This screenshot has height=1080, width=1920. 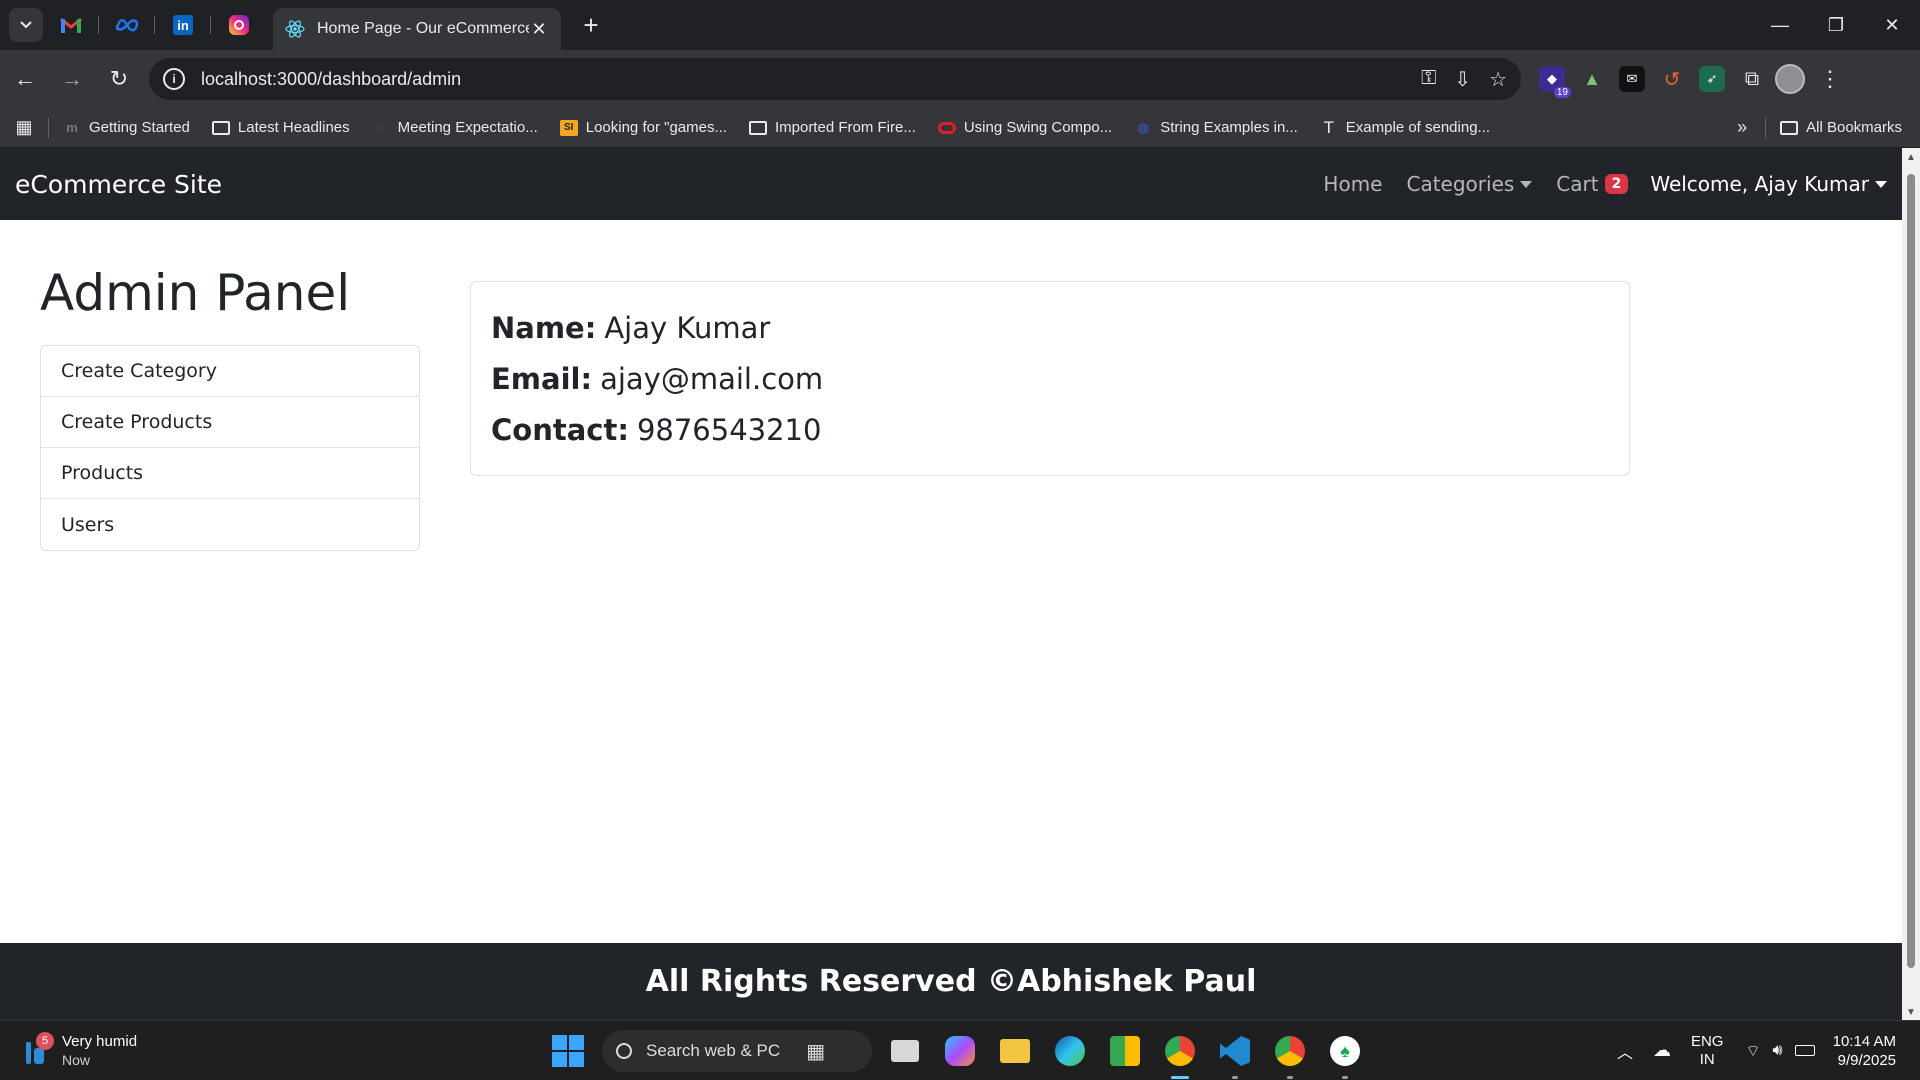 What do you see at coordinates (1752, 1051) in the screenshot?
I see `wifi-icon: ⌔` at bounding box center [1752, 1051].